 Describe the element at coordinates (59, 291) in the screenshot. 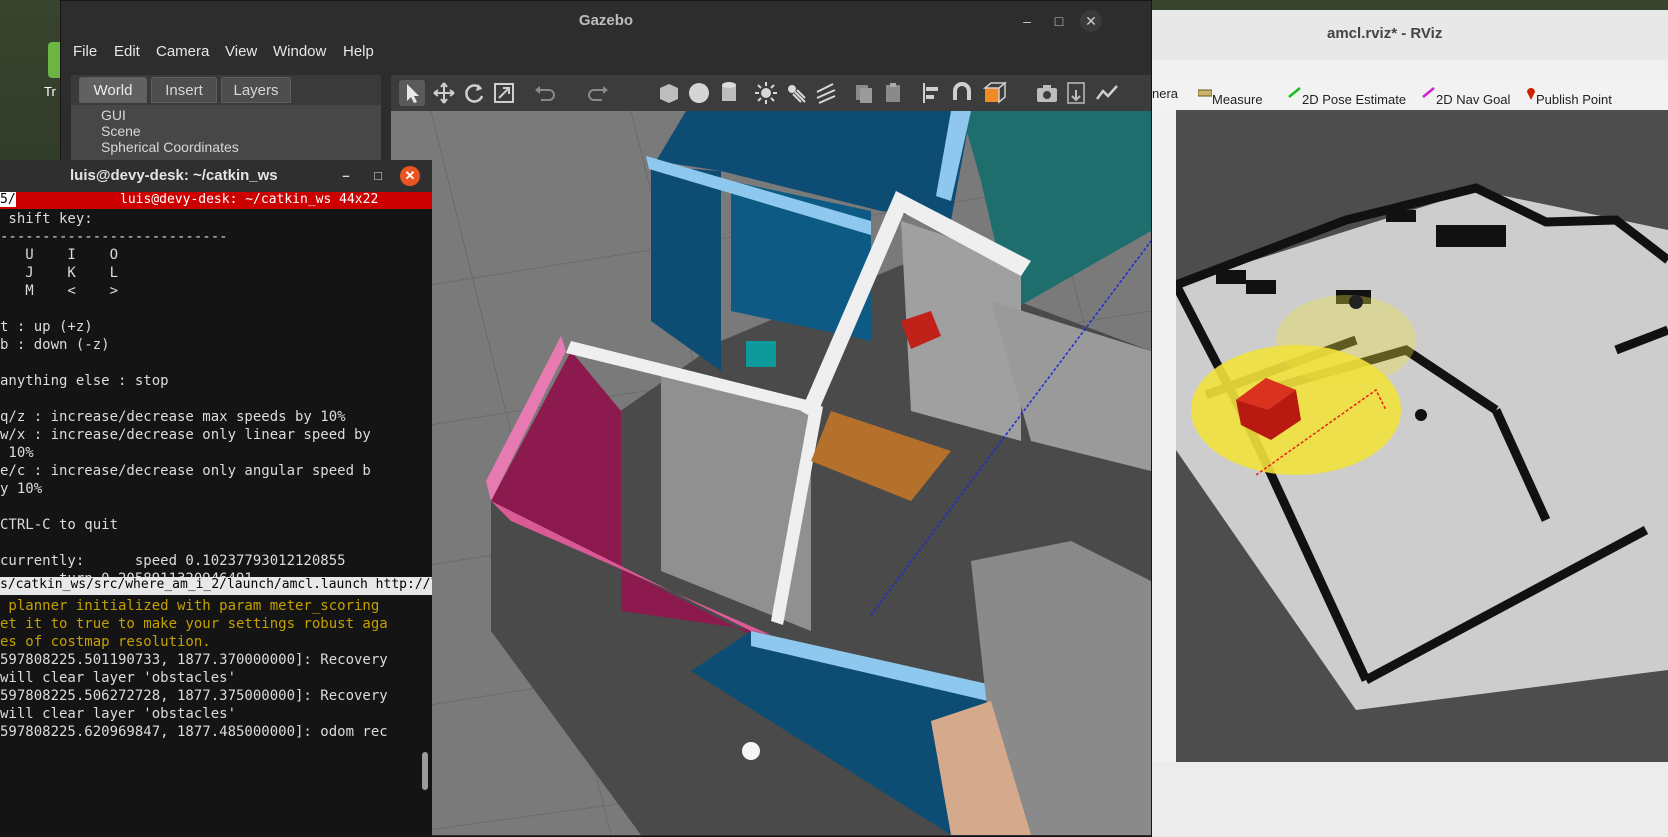

I see `terminal-line: M < >` at that location.